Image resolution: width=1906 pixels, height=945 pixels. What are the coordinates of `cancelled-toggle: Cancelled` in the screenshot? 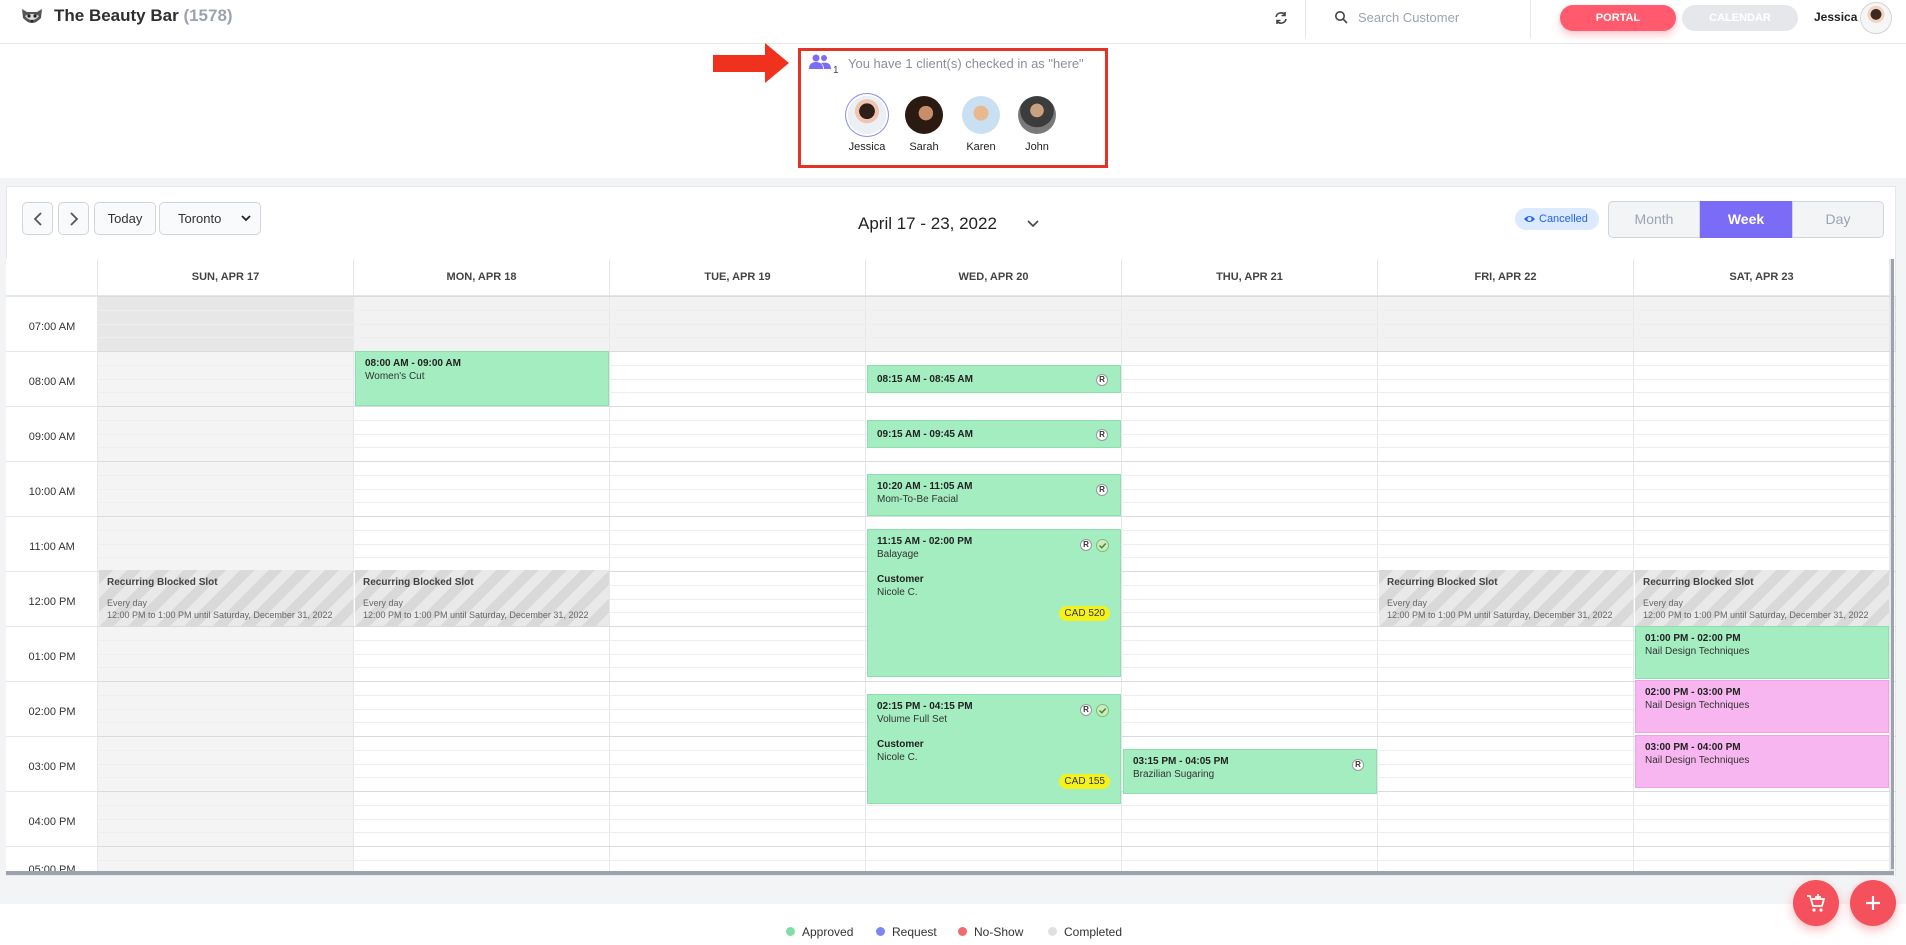 It's located at (1557, 219).